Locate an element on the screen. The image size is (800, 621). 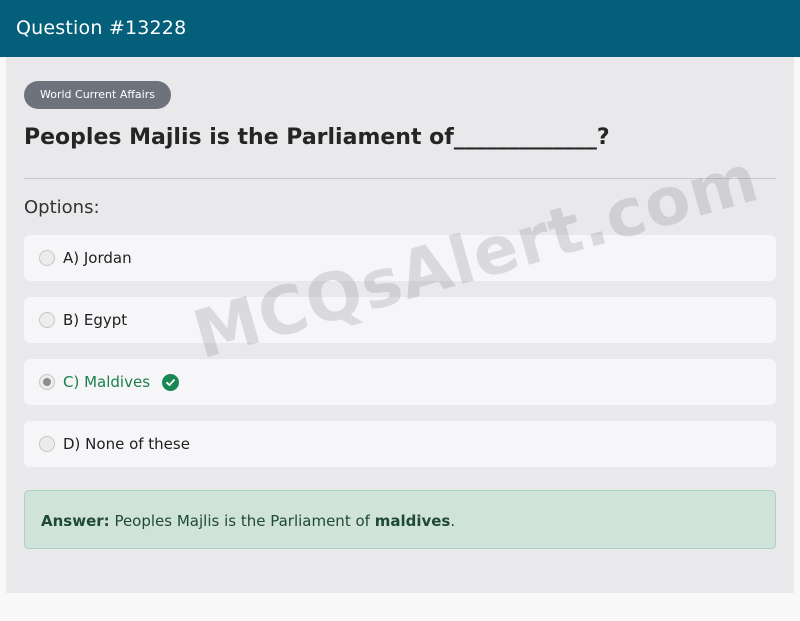
answer-value: maldives is located at coordinates (412, 521).